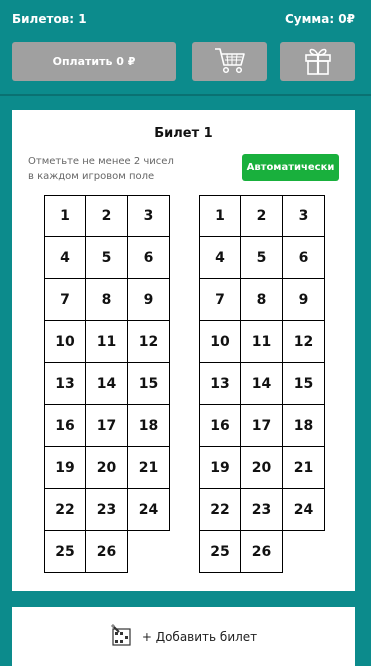 The height and width of the screenshot is (666, 371). Describe the element at coordinates (122, 637) in the screenshot. I see `lottery-ticket-icon` at that location.